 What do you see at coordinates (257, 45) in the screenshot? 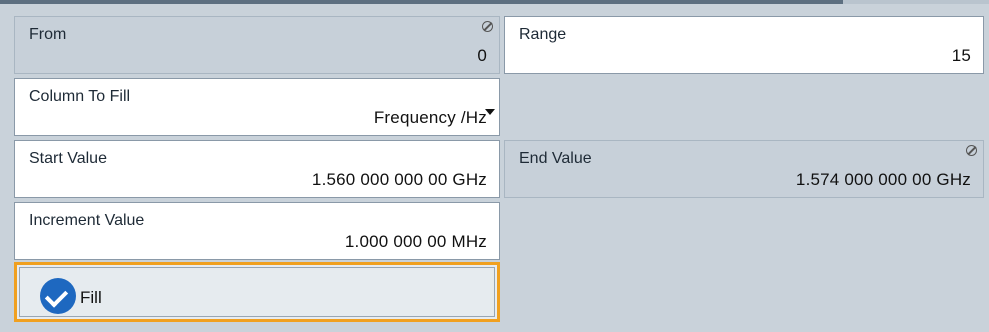
I see `from-field: From 0` at bounding box center [257, 45].